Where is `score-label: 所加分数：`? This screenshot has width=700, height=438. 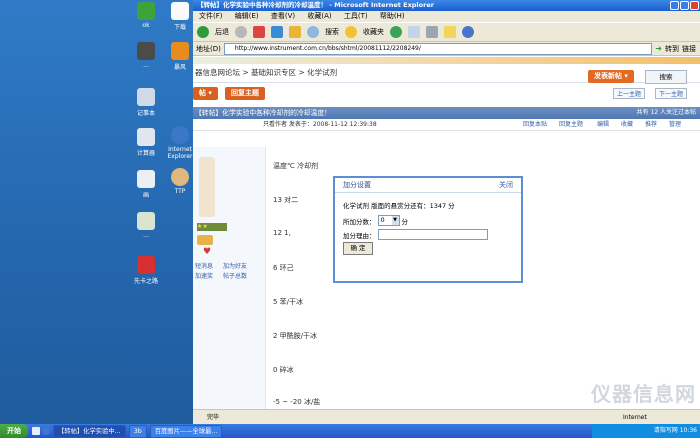 score-label: 所加分数： is located at coordinates (359, 221).